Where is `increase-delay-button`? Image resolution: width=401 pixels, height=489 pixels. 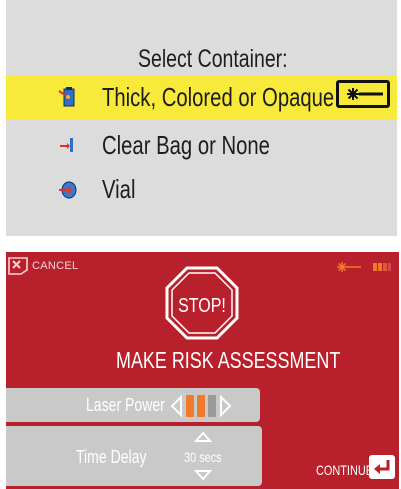 increase-delay-button is located at coordinates (203, 436).